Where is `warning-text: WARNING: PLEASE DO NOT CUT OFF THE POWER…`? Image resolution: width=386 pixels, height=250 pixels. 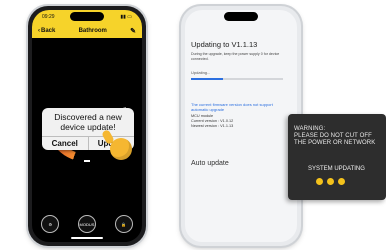
warning-text: WARNING: PLEASE DO NOT CUT OFF THE POWER… is located at coordinates (334, 136).